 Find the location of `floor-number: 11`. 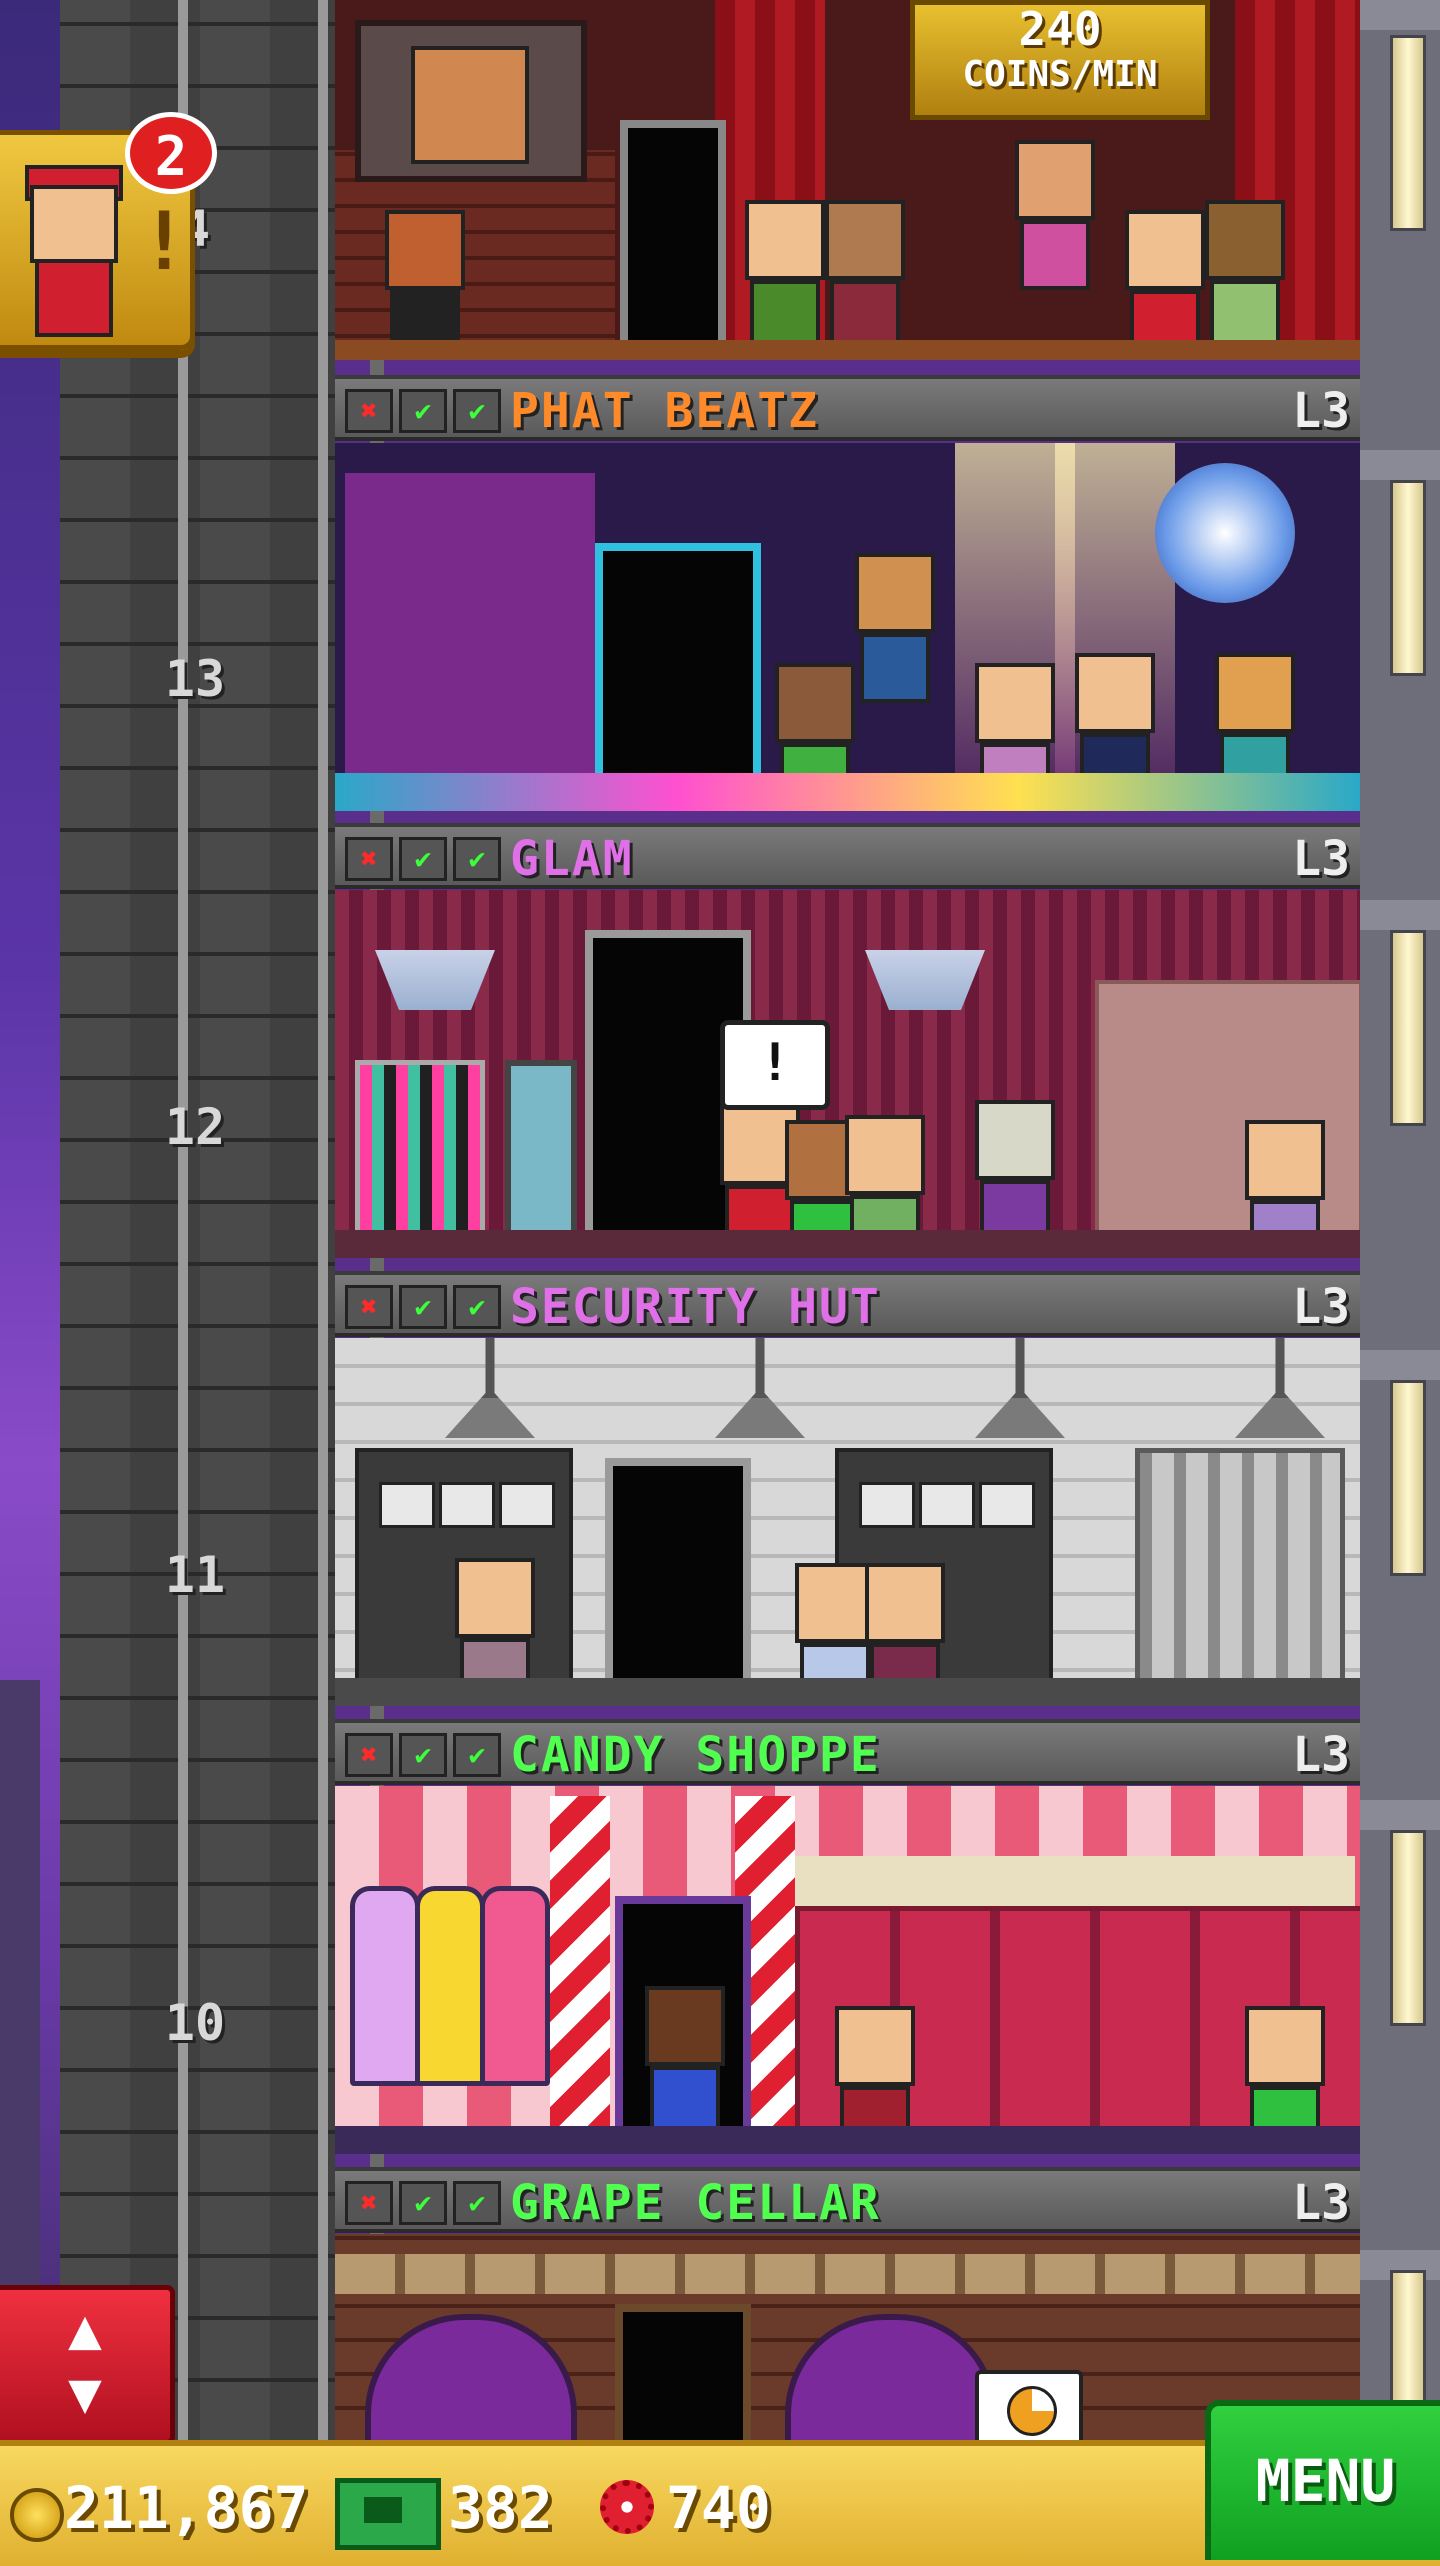

floor-number: 11 is located at coordinates (195, 1575).